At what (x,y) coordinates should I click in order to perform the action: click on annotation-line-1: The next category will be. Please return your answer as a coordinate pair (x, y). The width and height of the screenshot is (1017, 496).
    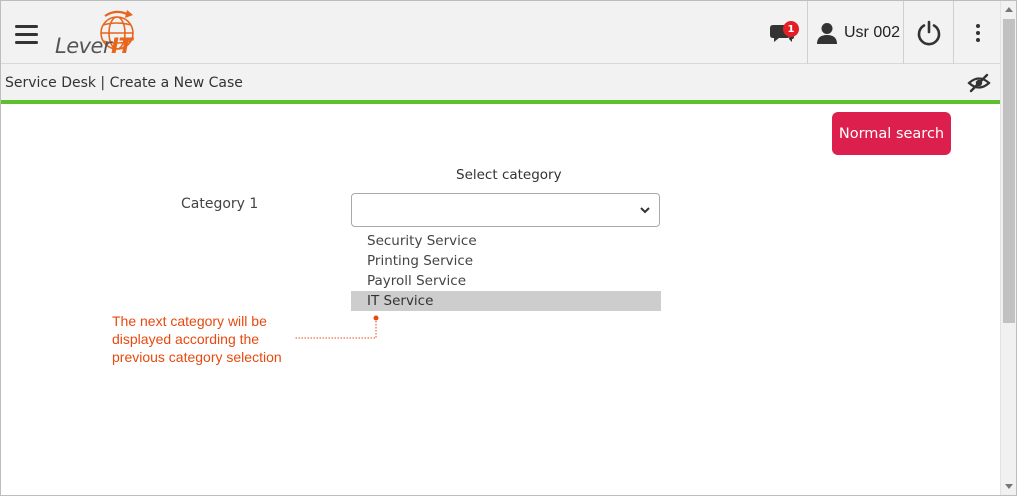
    Looking at the image, I should click on (189, 321).